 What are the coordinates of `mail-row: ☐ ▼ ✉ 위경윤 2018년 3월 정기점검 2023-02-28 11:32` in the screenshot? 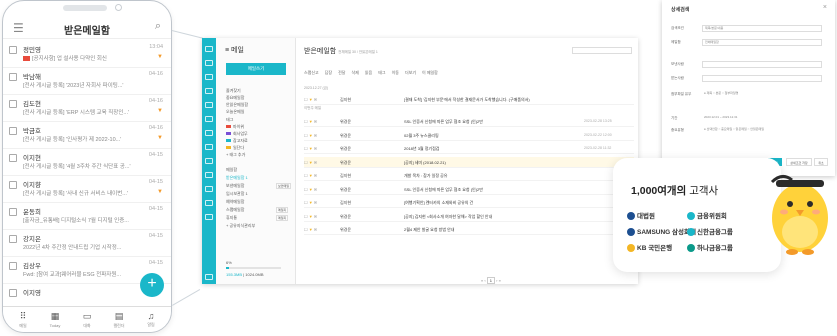 It's located at (469, 148).